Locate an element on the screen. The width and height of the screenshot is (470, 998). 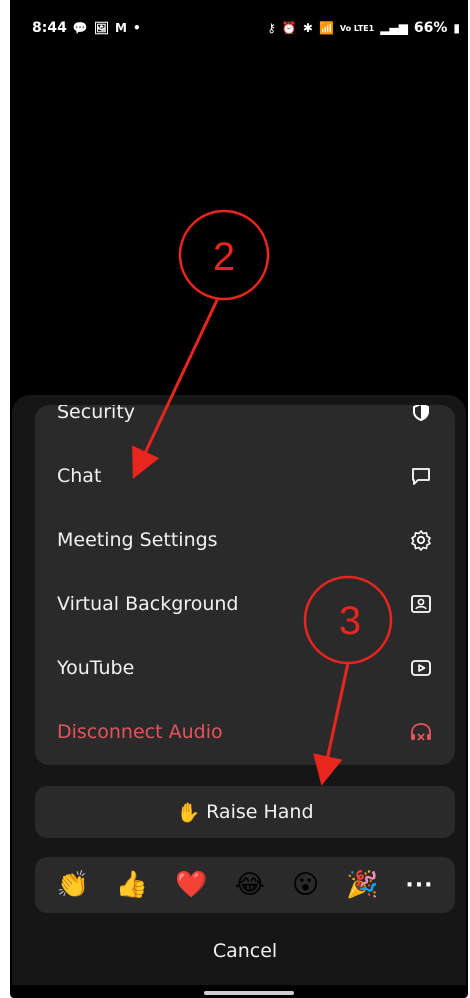
menu-item-label: Disconnect Audio is located at coordinates (140, 732).